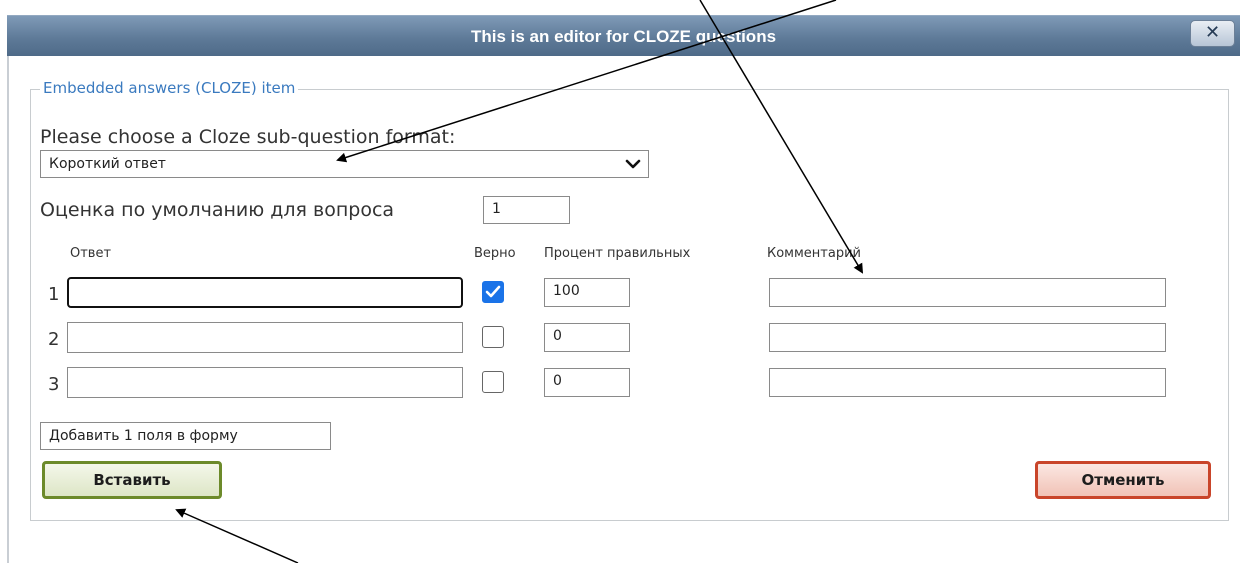 The image size is (1242, 563). Describe the element at coordinates (237, 535) in the screenshot. I see `arrow-to-insert-button` at that location.